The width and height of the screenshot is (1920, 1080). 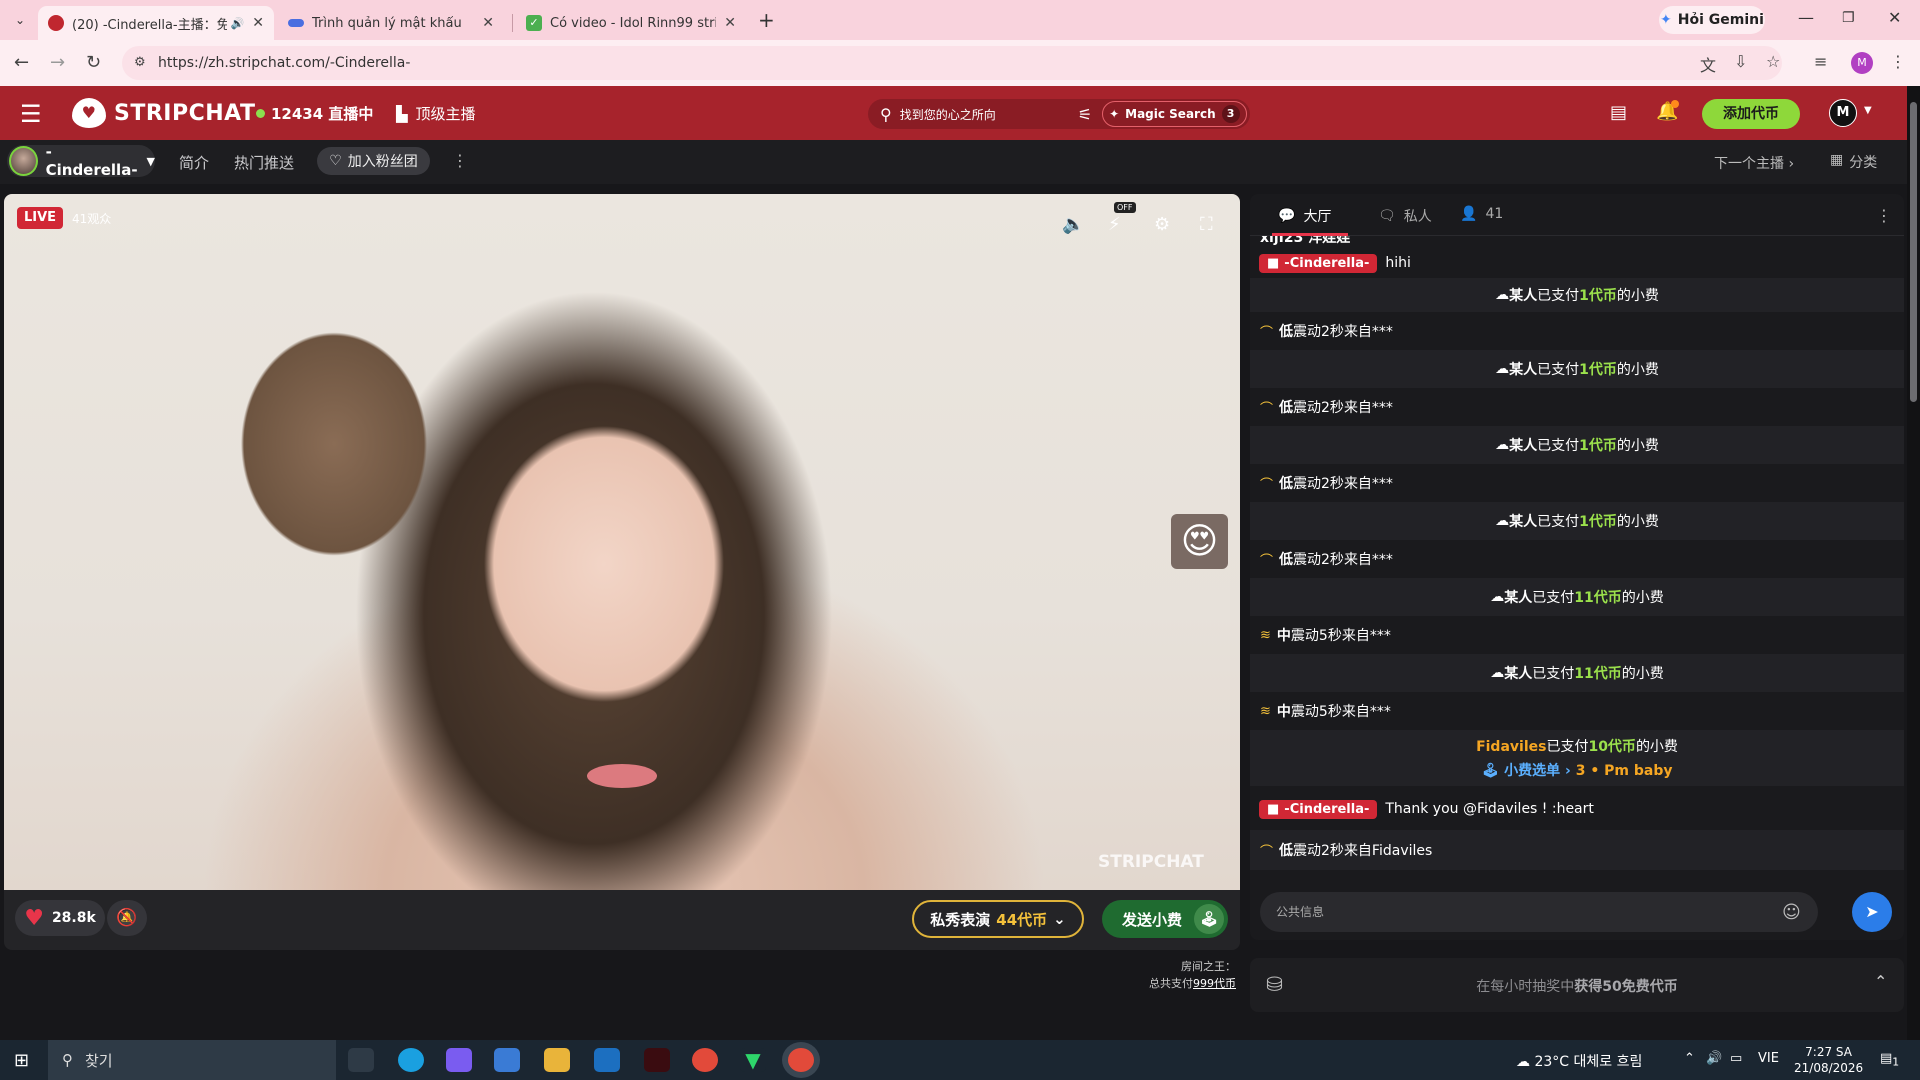 What do you see at coordinates (1199, 541) in the screenshot?
I see `reaction-emoji-button: 😍` at bounding box center [1199, 541].